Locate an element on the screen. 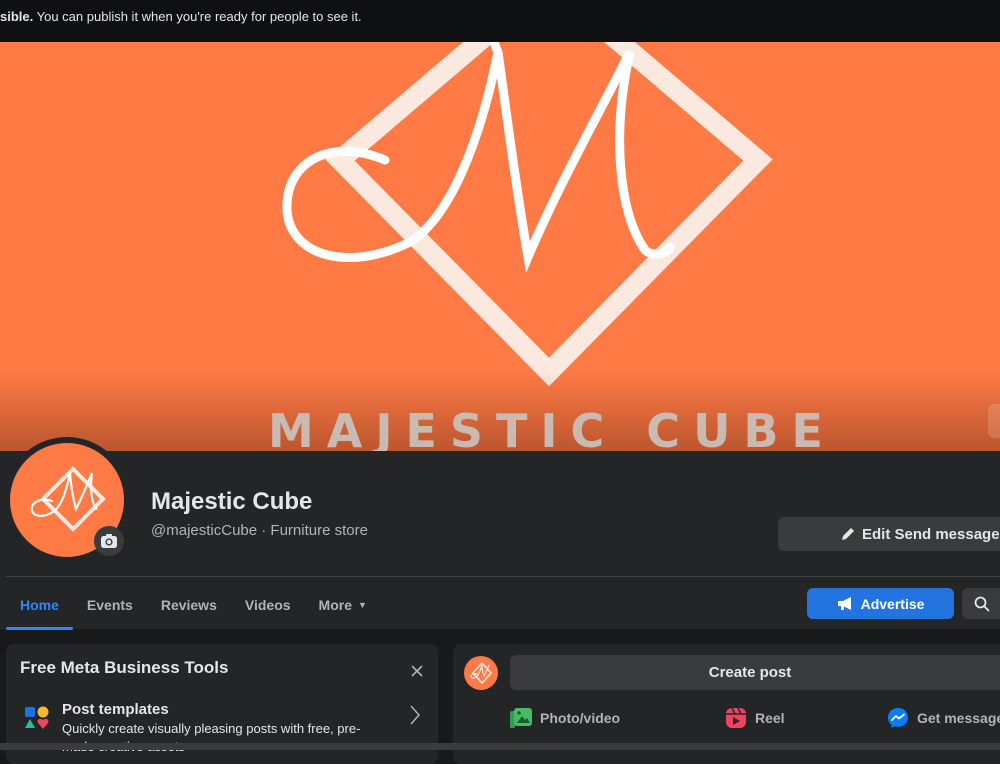 The width and height of the screenshot is (1000, 764). get-messages-button: Get messages is located at coordinates (943, 718).